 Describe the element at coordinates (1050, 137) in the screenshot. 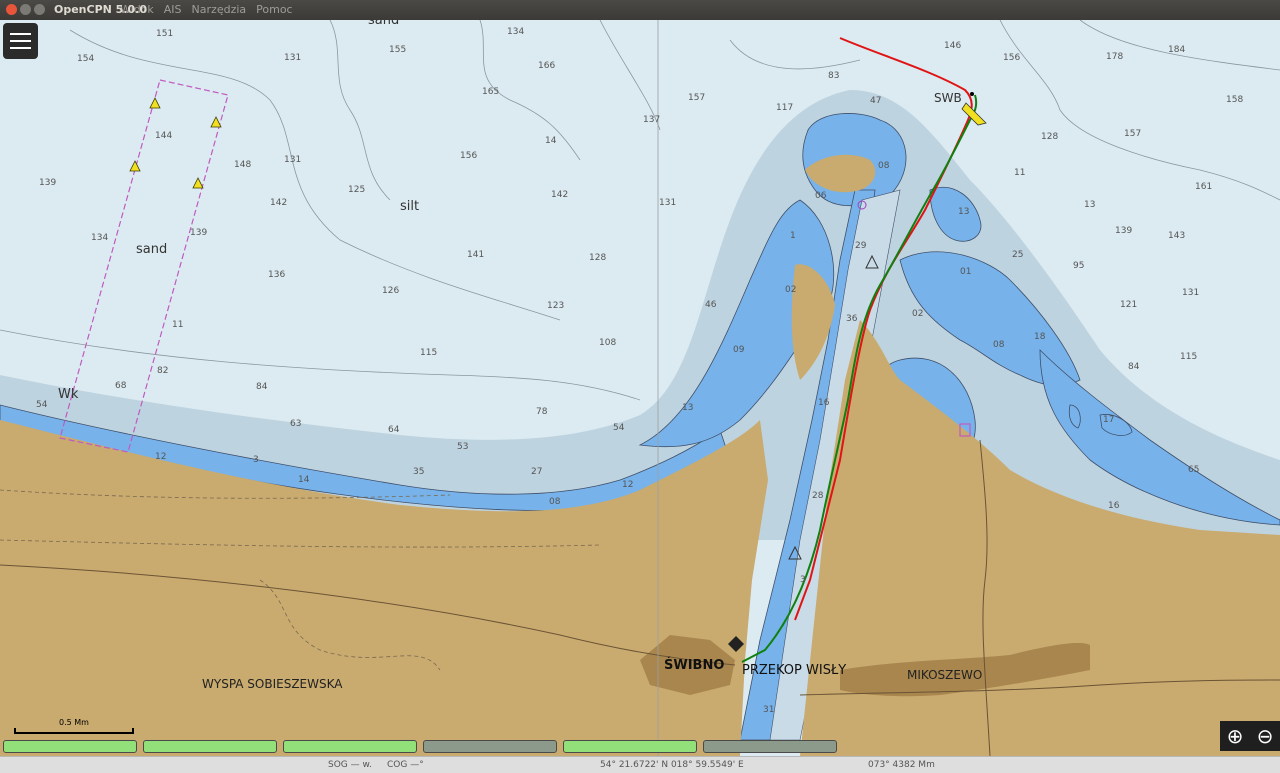

I see `depth-sounding: 128` at that location.